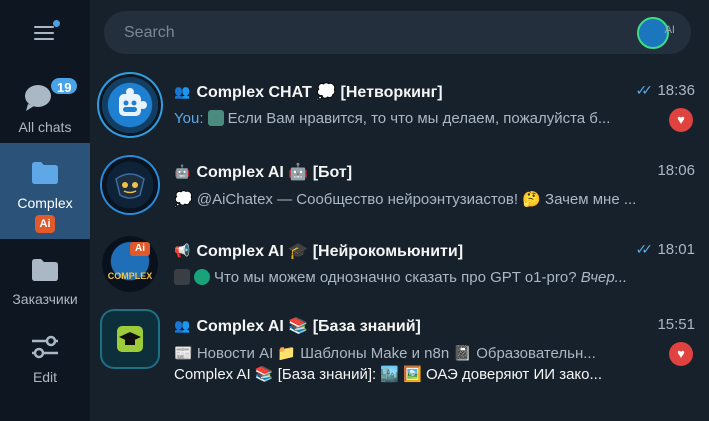 The image size is (709, 421). What do you see at coordinates (64, 86) in the screenshot?
I see `unread-count-badge: 19` at bounding box center [64, 86].